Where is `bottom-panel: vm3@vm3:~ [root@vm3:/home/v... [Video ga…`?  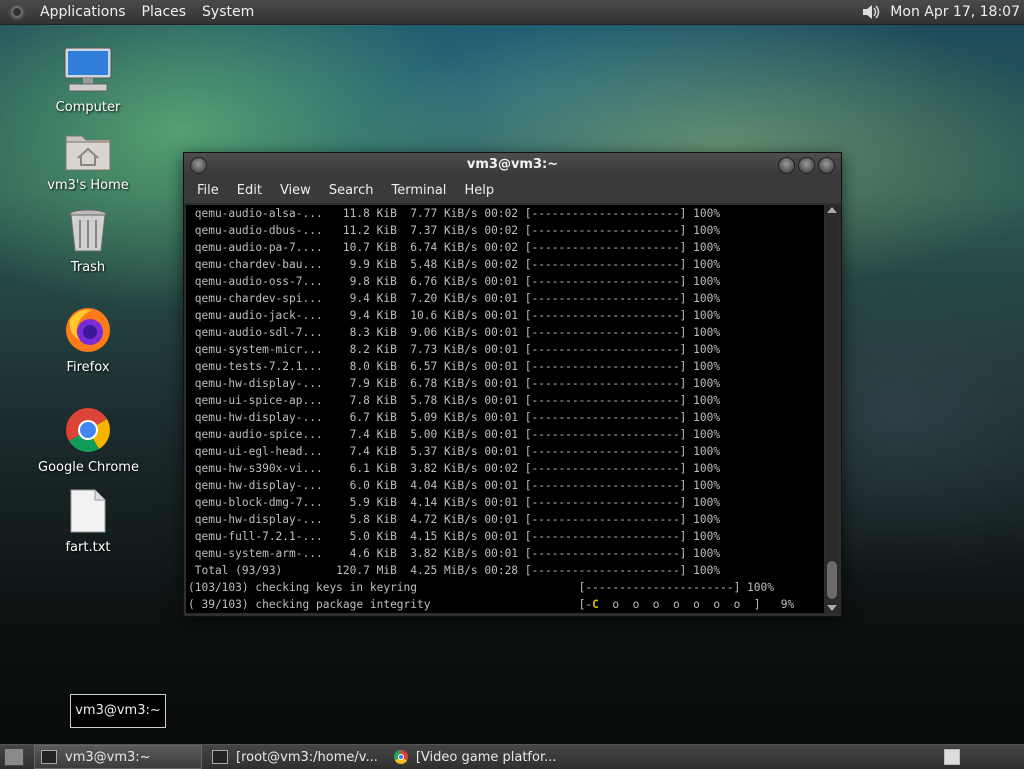 bottom-panel: vm3@vm3:~ [root@vm3:/home/v... [Video ga… is located at coordinates (512, 756).